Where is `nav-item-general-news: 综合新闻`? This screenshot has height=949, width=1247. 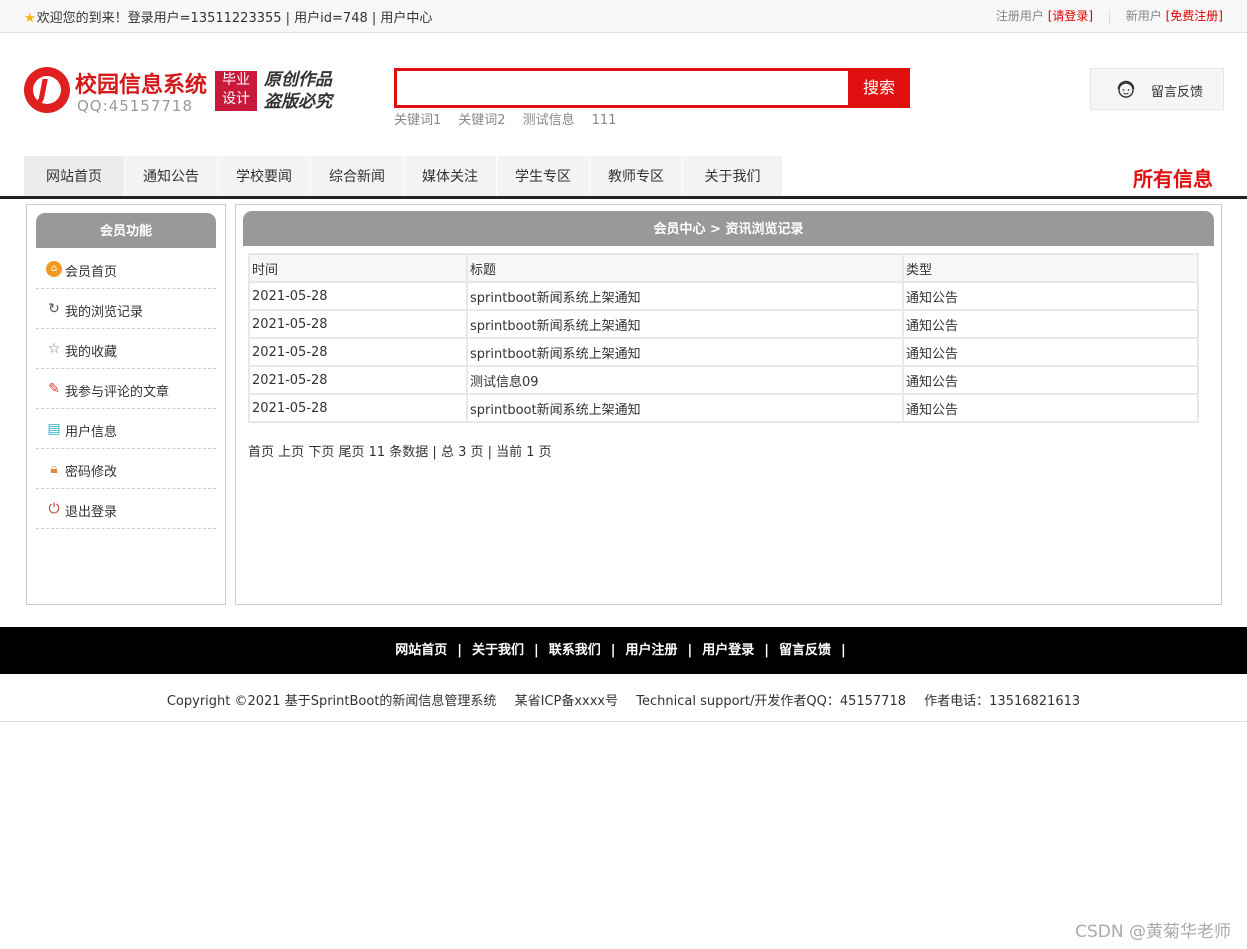
nav-item-general-news: 综合新闻 is located at coordinates (357, 176).